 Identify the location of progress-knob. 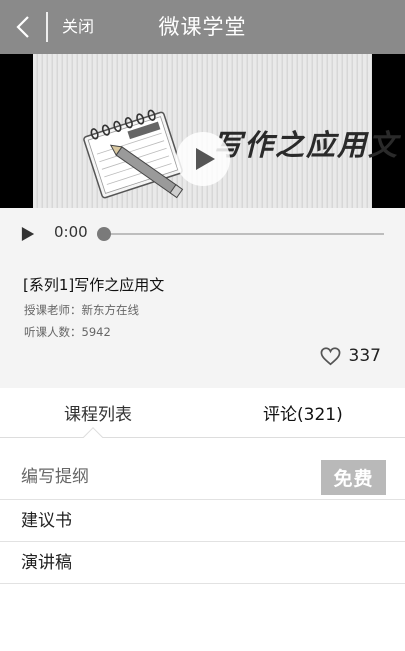
(104, 234).